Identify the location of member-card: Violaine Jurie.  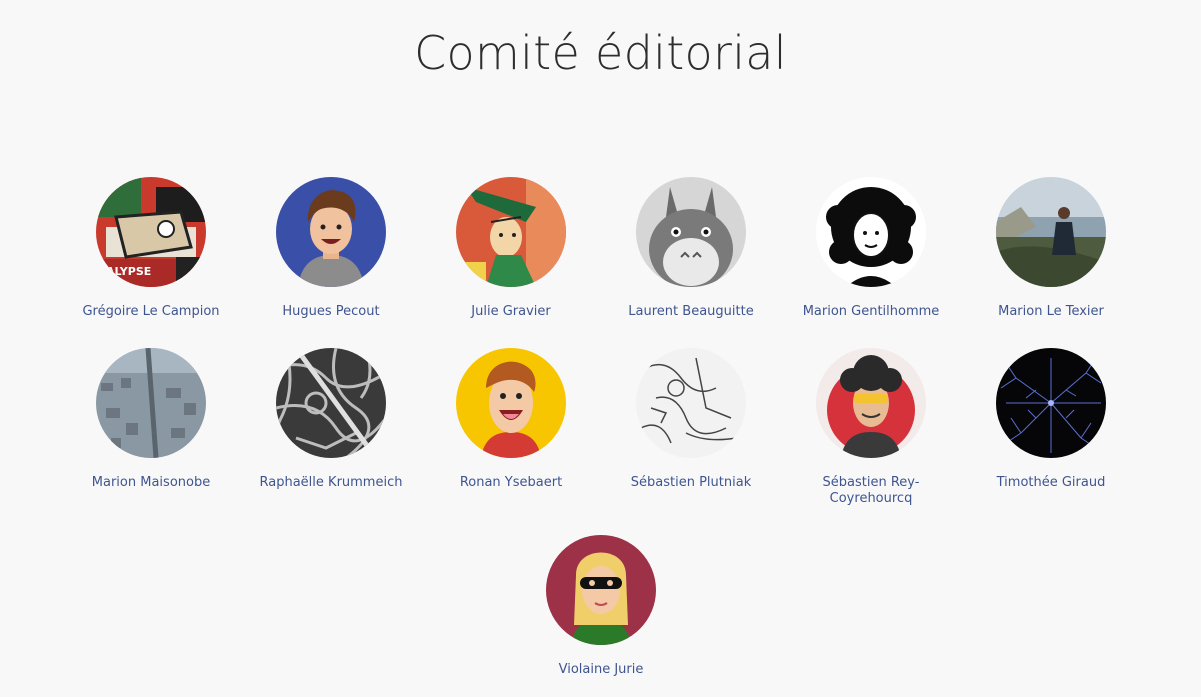
(601, 606).